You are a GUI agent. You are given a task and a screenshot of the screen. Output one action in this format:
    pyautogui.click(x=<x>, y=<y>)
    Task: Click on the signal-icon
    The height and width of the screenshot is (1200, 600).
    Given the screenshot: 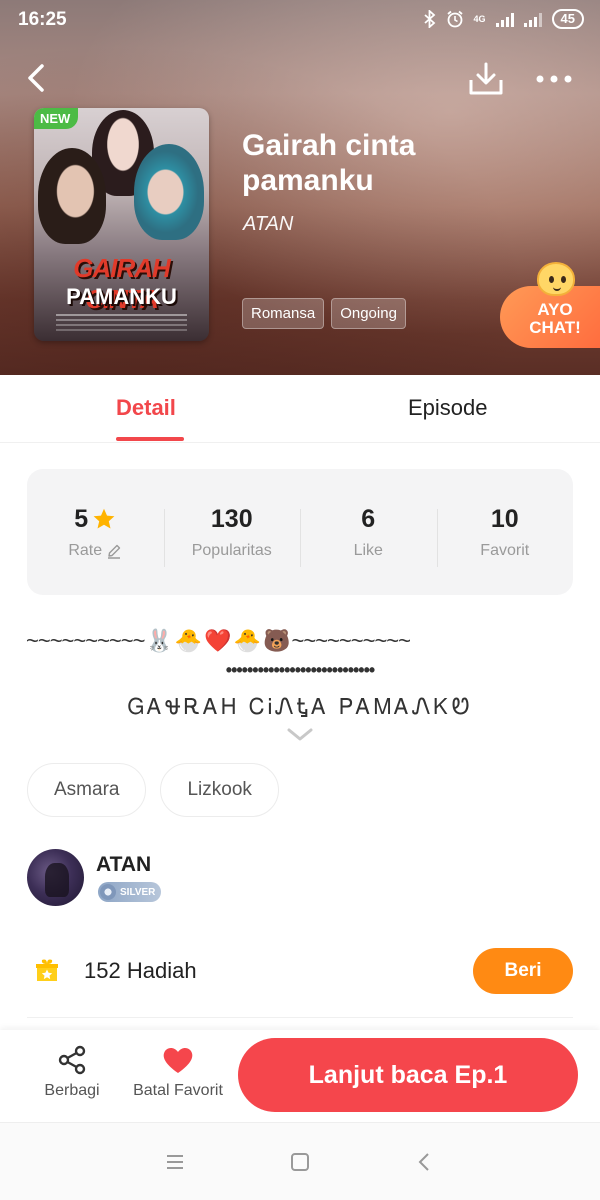 What is the action you would take?
    pyautogui.click(x=504, y=19)
    